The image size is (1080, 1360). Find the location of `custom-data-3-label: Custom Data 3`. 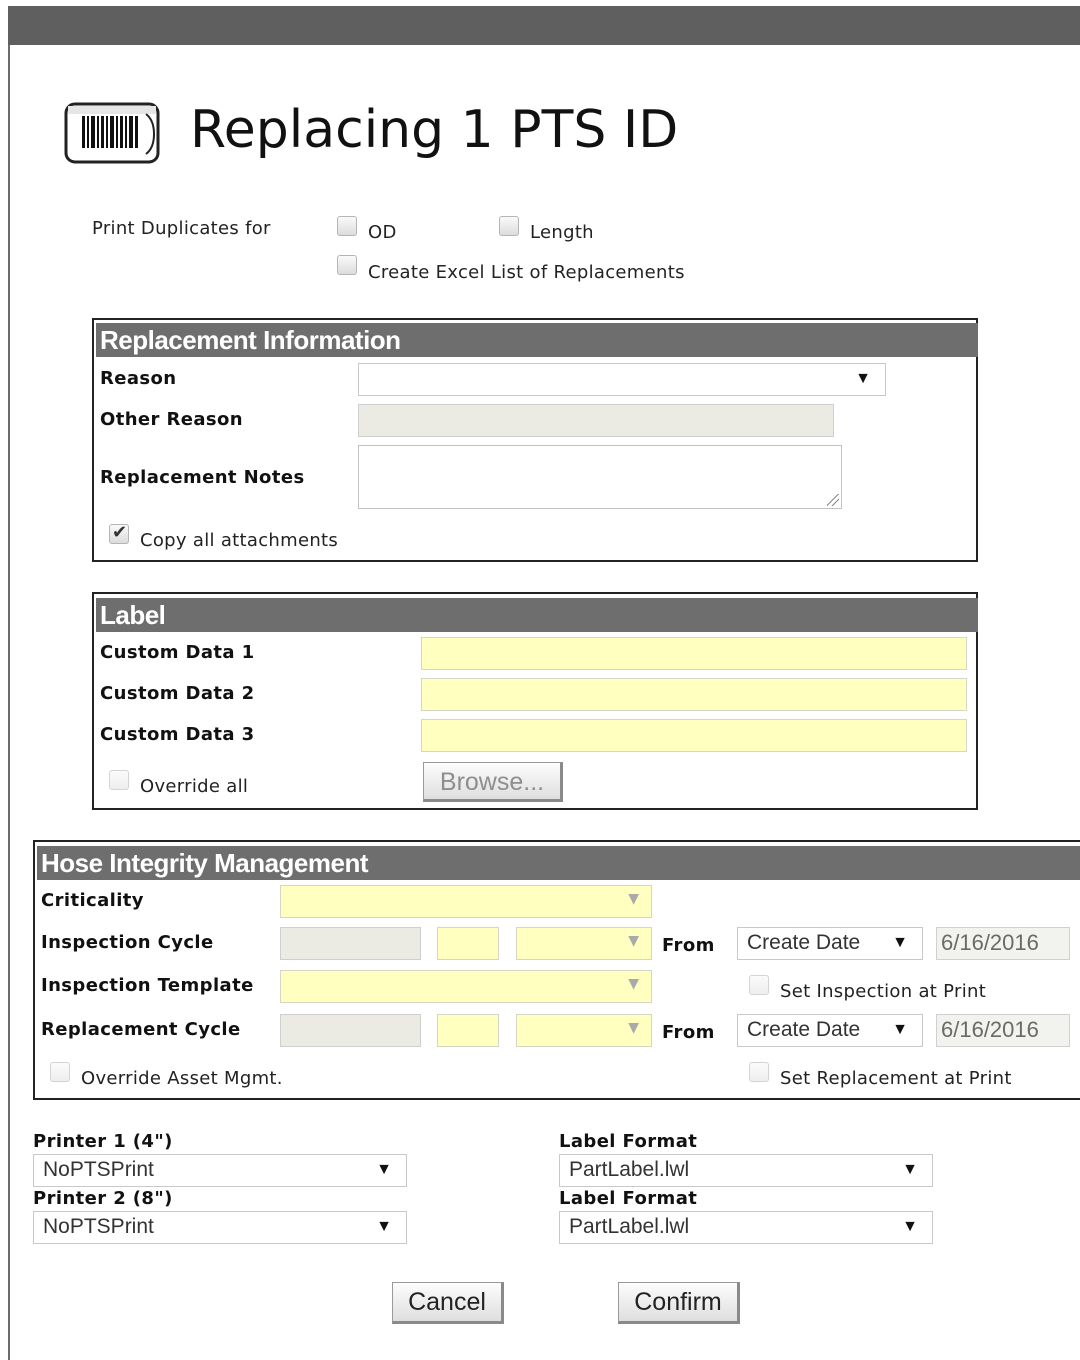

custom-data-3-label: Custom Data 3 is located at coordinates (177, 734).